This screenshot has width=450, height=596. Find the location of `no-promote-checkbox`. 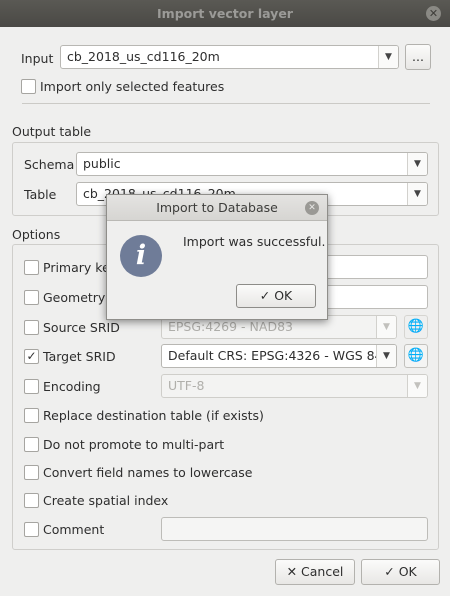

no-promote-checkbox is located at coordinates (31, 444).